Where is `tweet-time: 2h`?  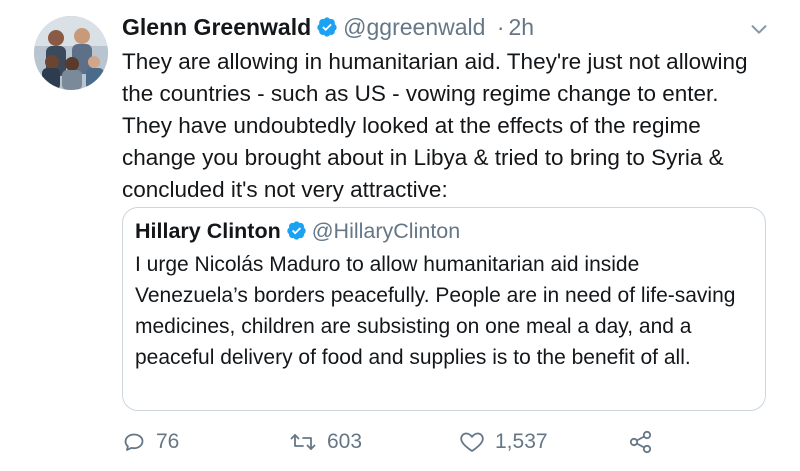
tweet-time: 2h is located at coordinates (522, 27).